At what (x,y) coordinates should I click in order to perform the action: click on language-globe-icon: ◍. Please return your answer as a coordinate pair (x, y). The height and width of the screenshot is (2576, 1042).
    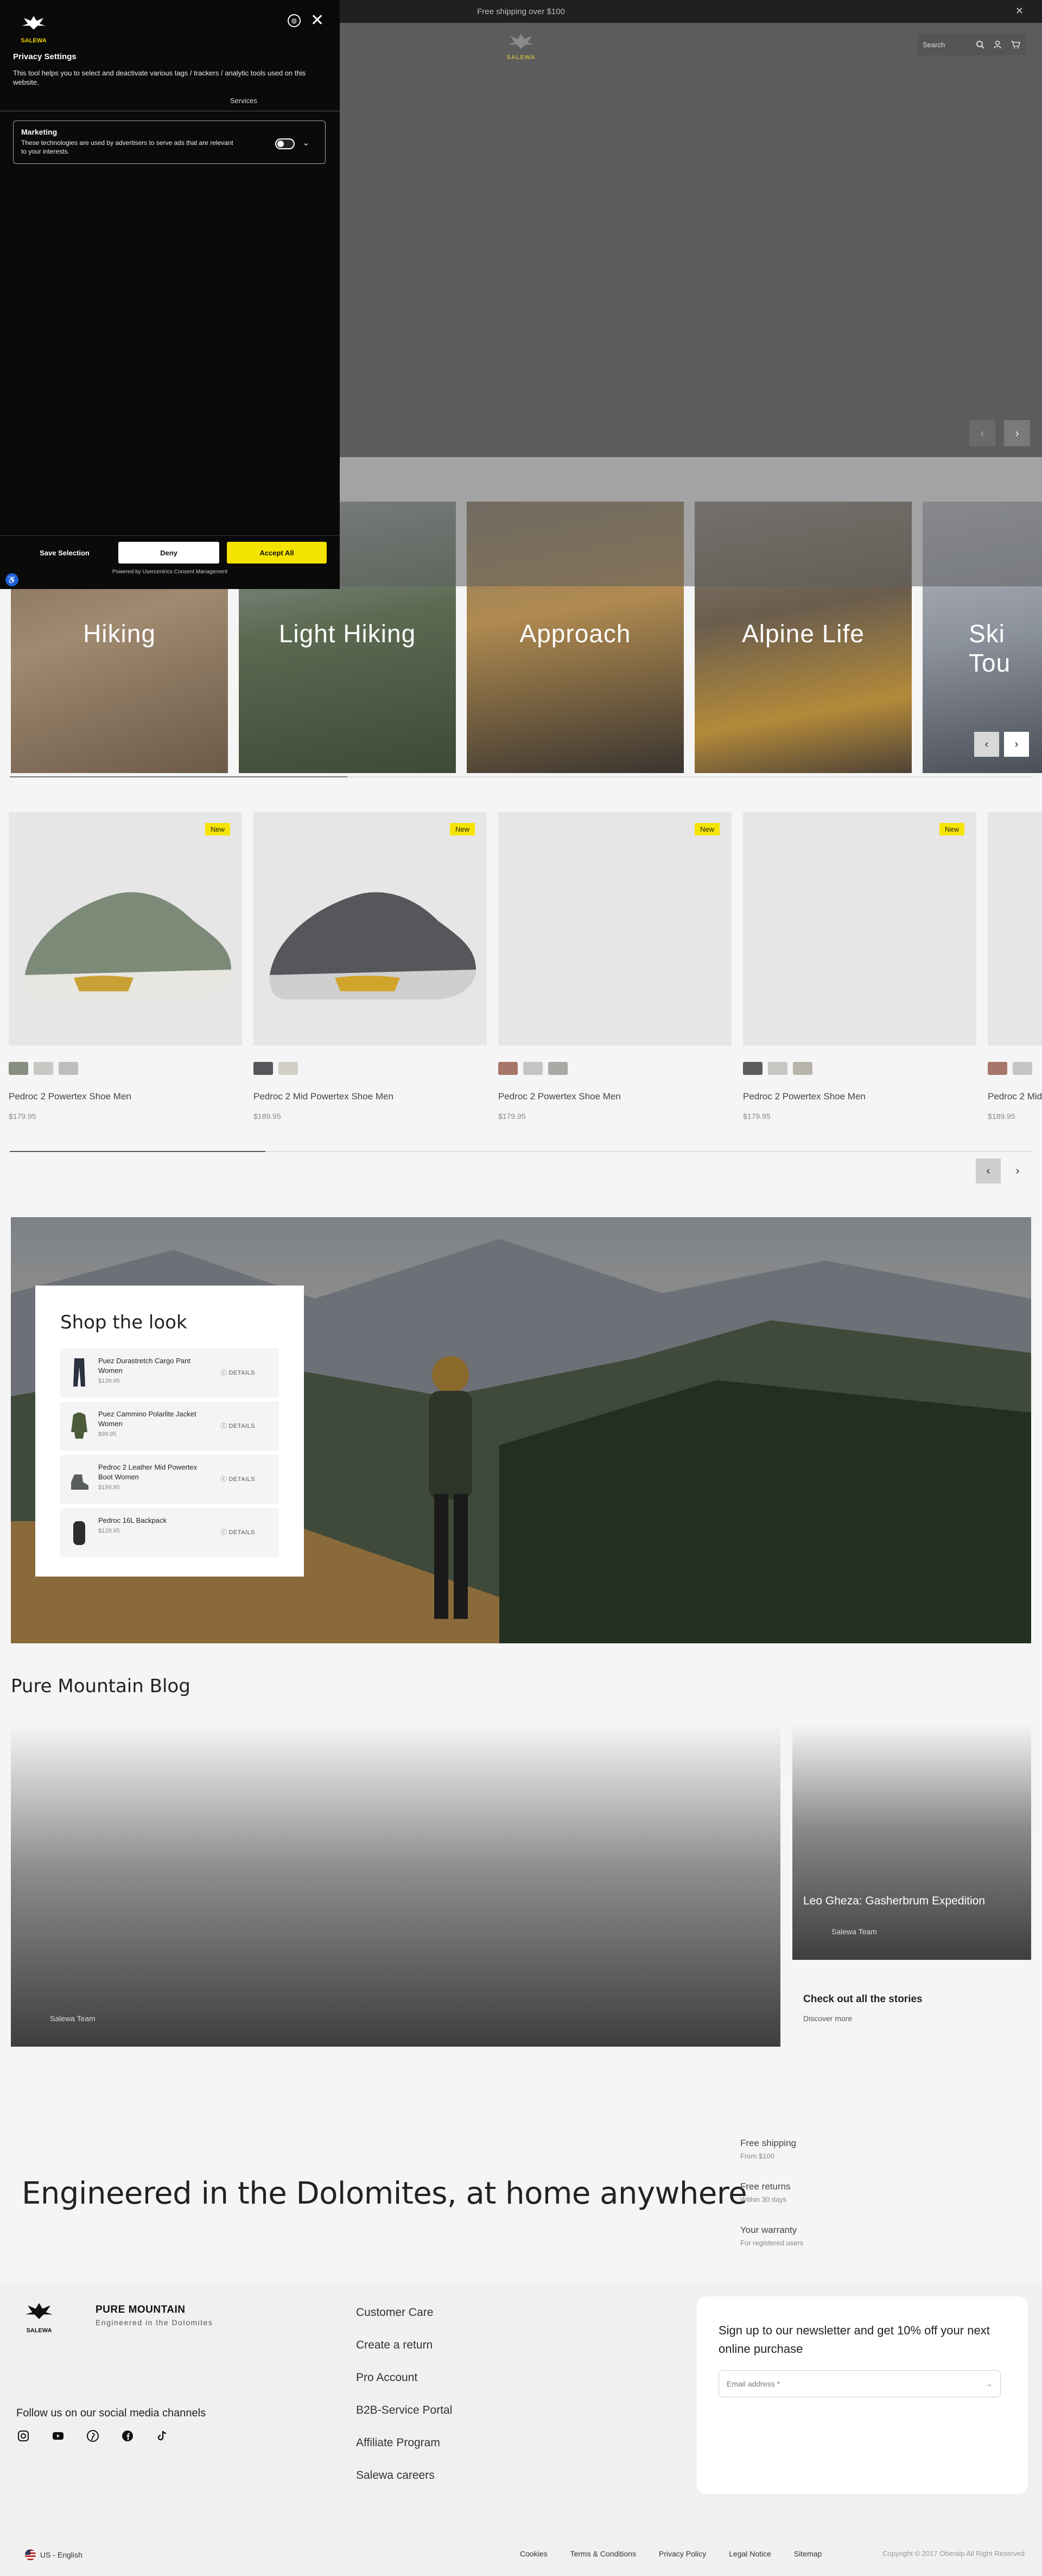
    Looking at the image, I should click on (295, 20).